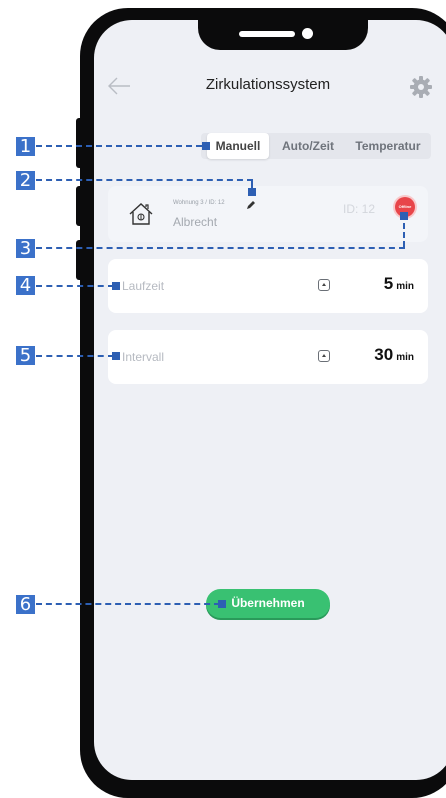 The width and height of the screenshot is (446, 798). I want to click on speaker-grille, so click(267, 34).